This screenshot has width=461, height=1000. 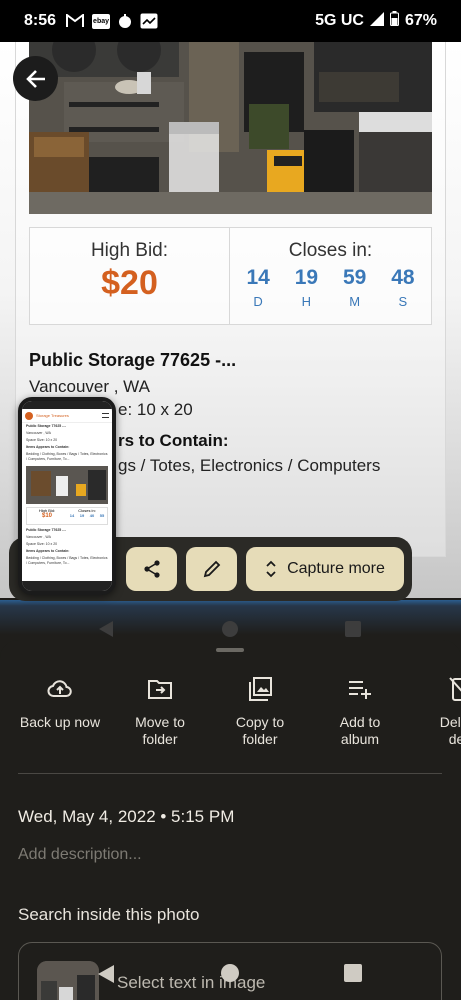 I want to click on thumb-menu-icon, so click(x=105, y=415).